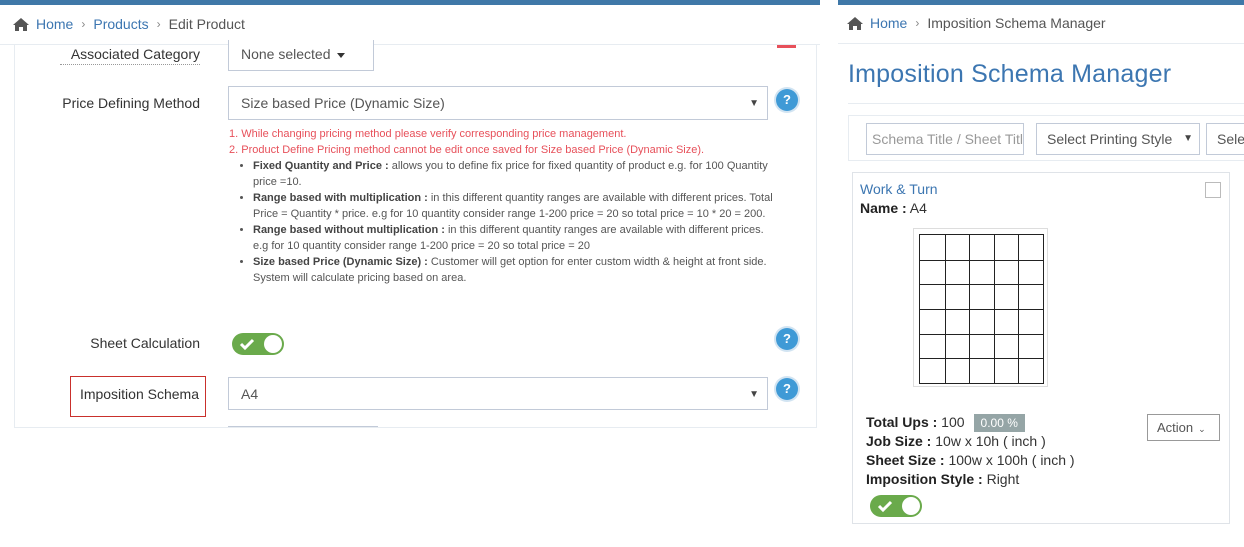  I want to click on sheet-calculation-toggle, so click(258, 344).